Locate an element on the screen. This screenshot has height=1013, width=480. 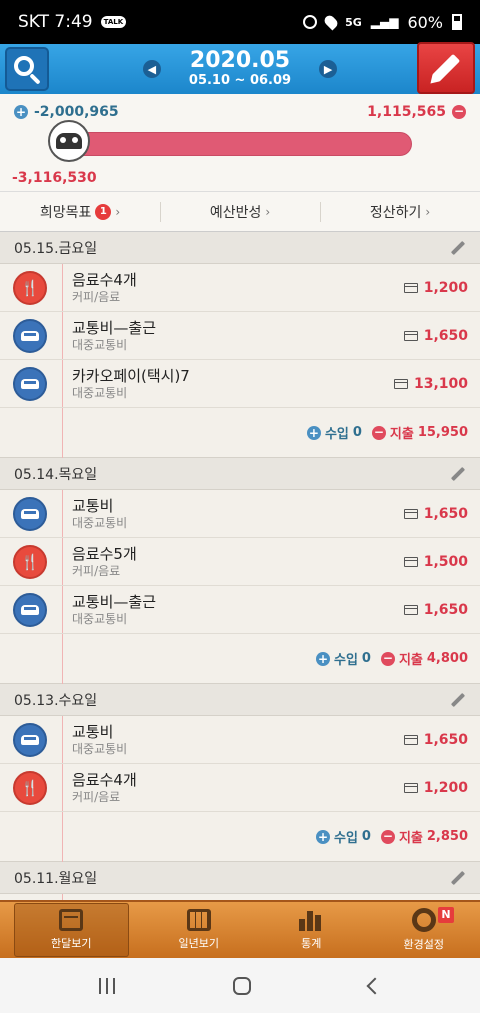
chevron-right-icon: ▶ is located at coordinates (328, 69).